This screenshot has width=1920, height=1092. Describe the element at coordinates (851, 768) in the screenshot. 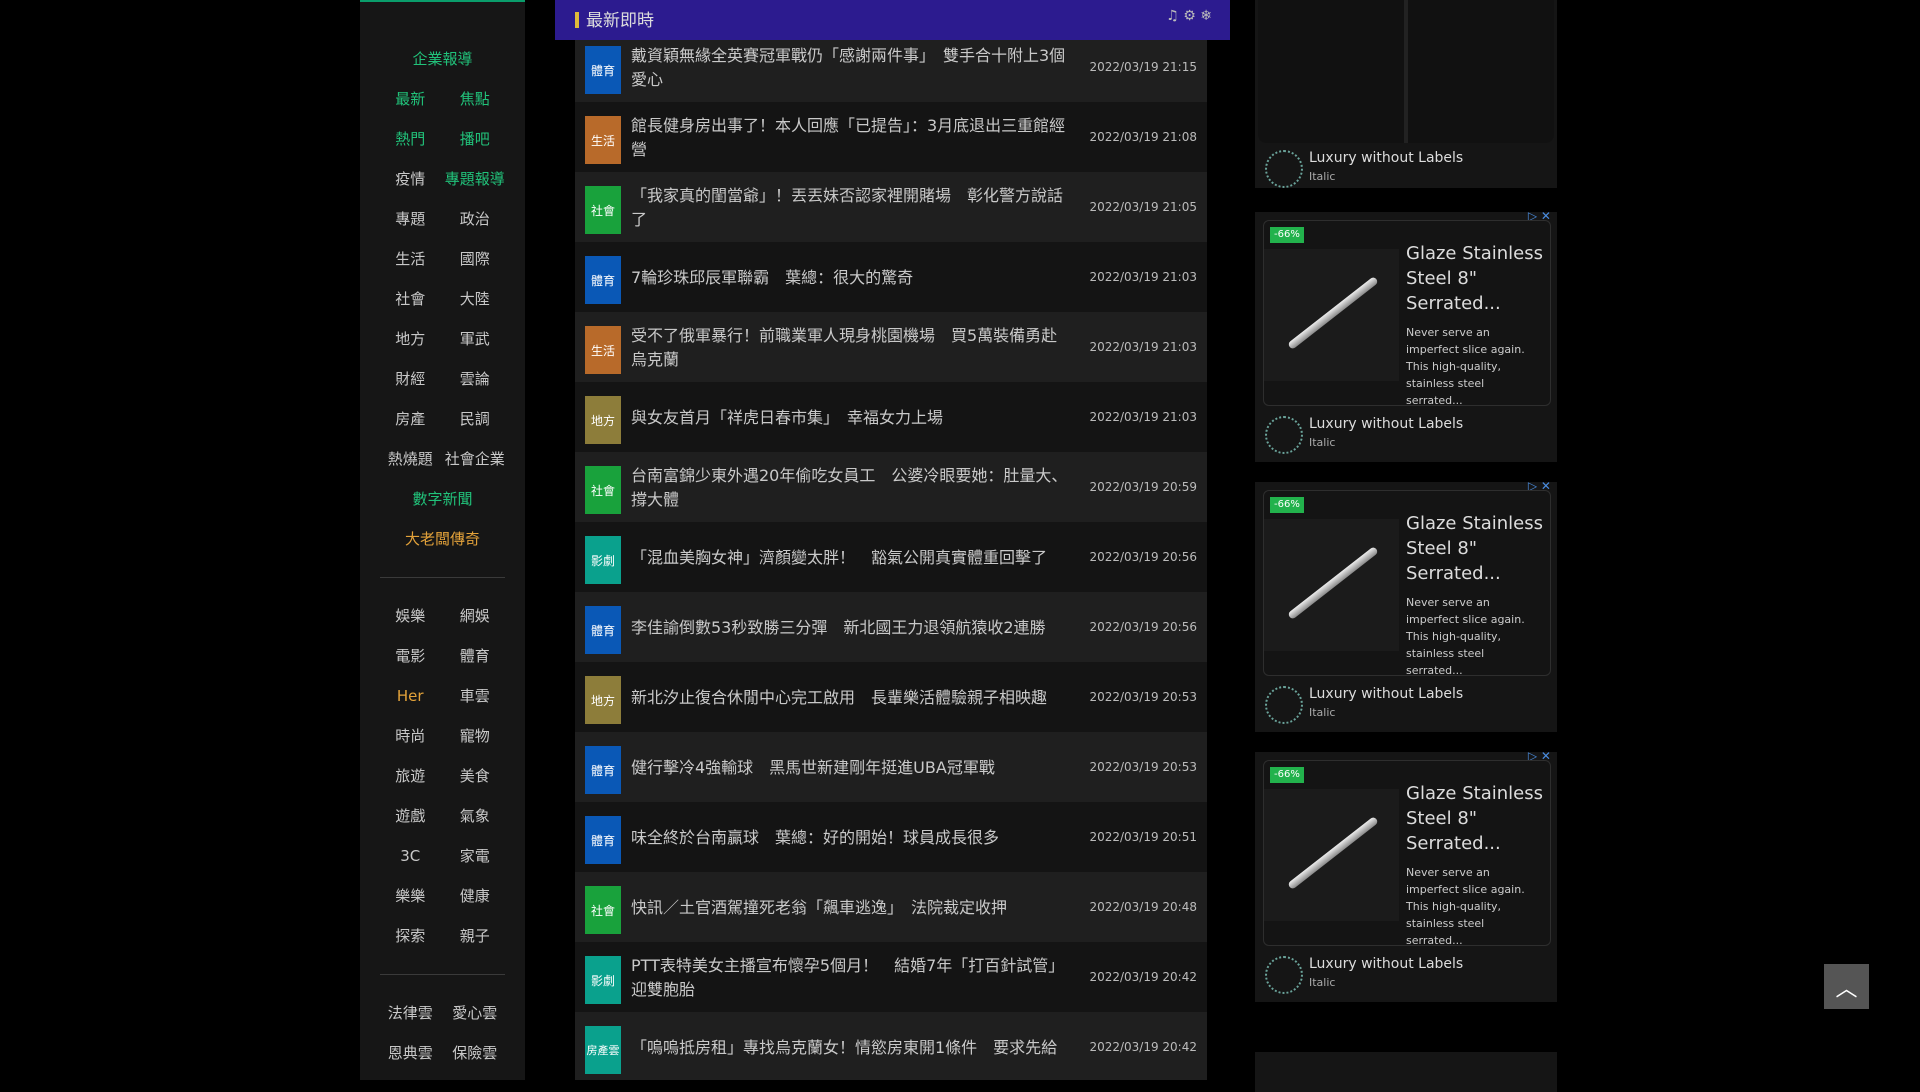

I see `news-headline: 健行擊冷4強輸球 黑馬世新建剛年挺進UBA冠軍戰` at that location.